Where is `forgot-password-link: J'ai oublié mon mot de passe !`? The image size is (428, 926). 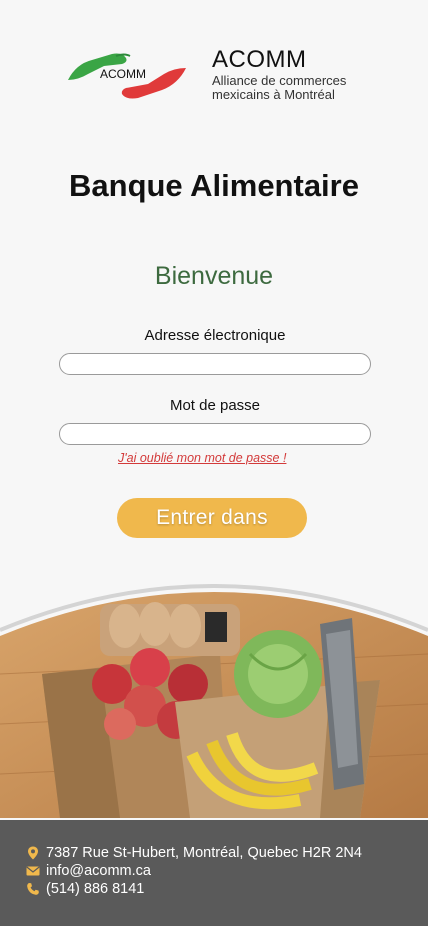
forgot-password-link: J'ai oublié mon mot de passe ! is located at coordinates (218, 458).